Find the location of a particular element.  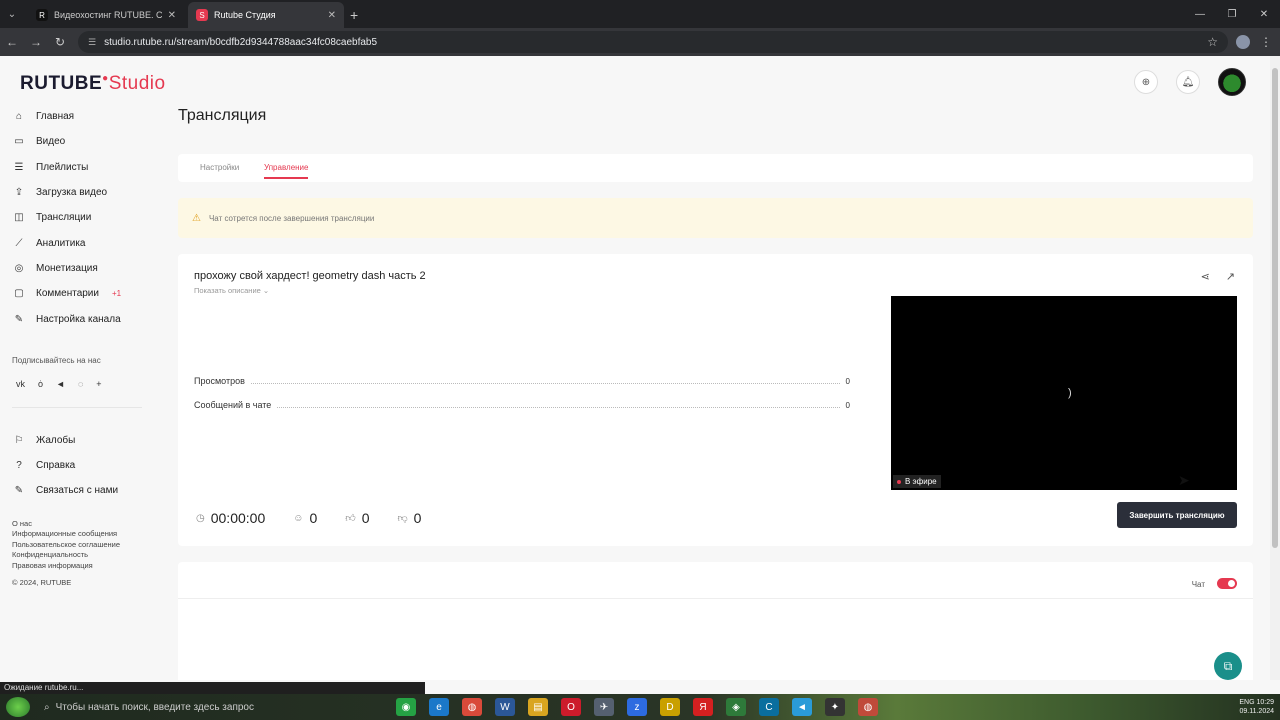

taskbar-search-placeholder: Чтобы начать поиск, введите здесь запрос is located at coordinates (154, 707).